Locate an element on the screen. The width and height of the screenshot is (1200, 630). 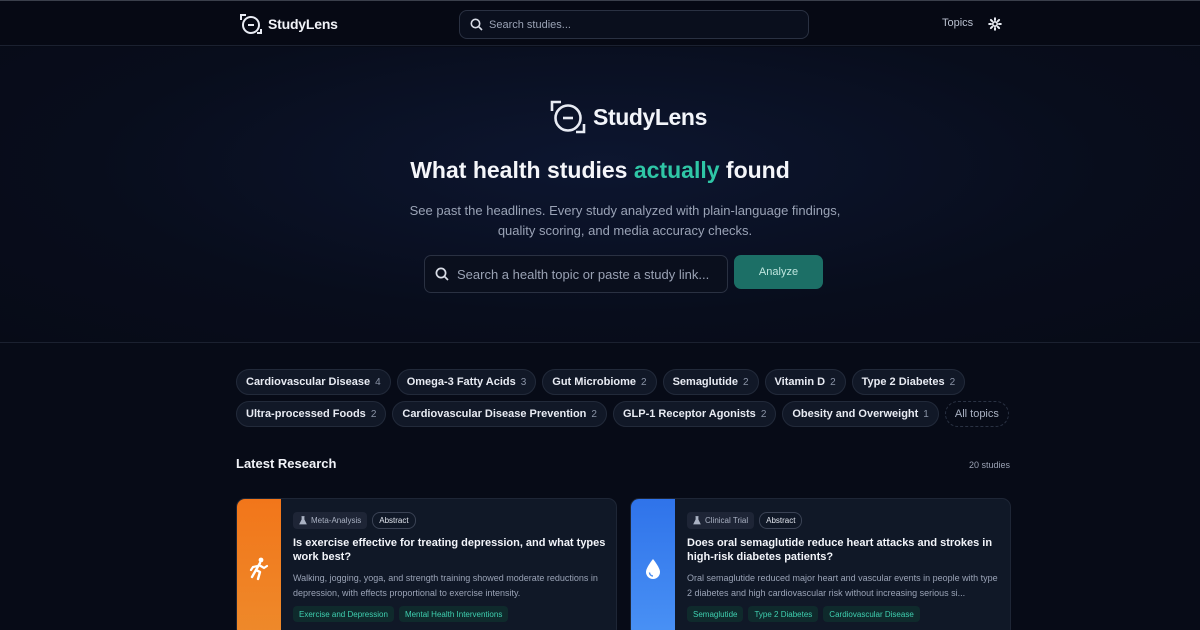
topic-chip-label: Type 2 Diabetes is located at coordinates (903, 382).